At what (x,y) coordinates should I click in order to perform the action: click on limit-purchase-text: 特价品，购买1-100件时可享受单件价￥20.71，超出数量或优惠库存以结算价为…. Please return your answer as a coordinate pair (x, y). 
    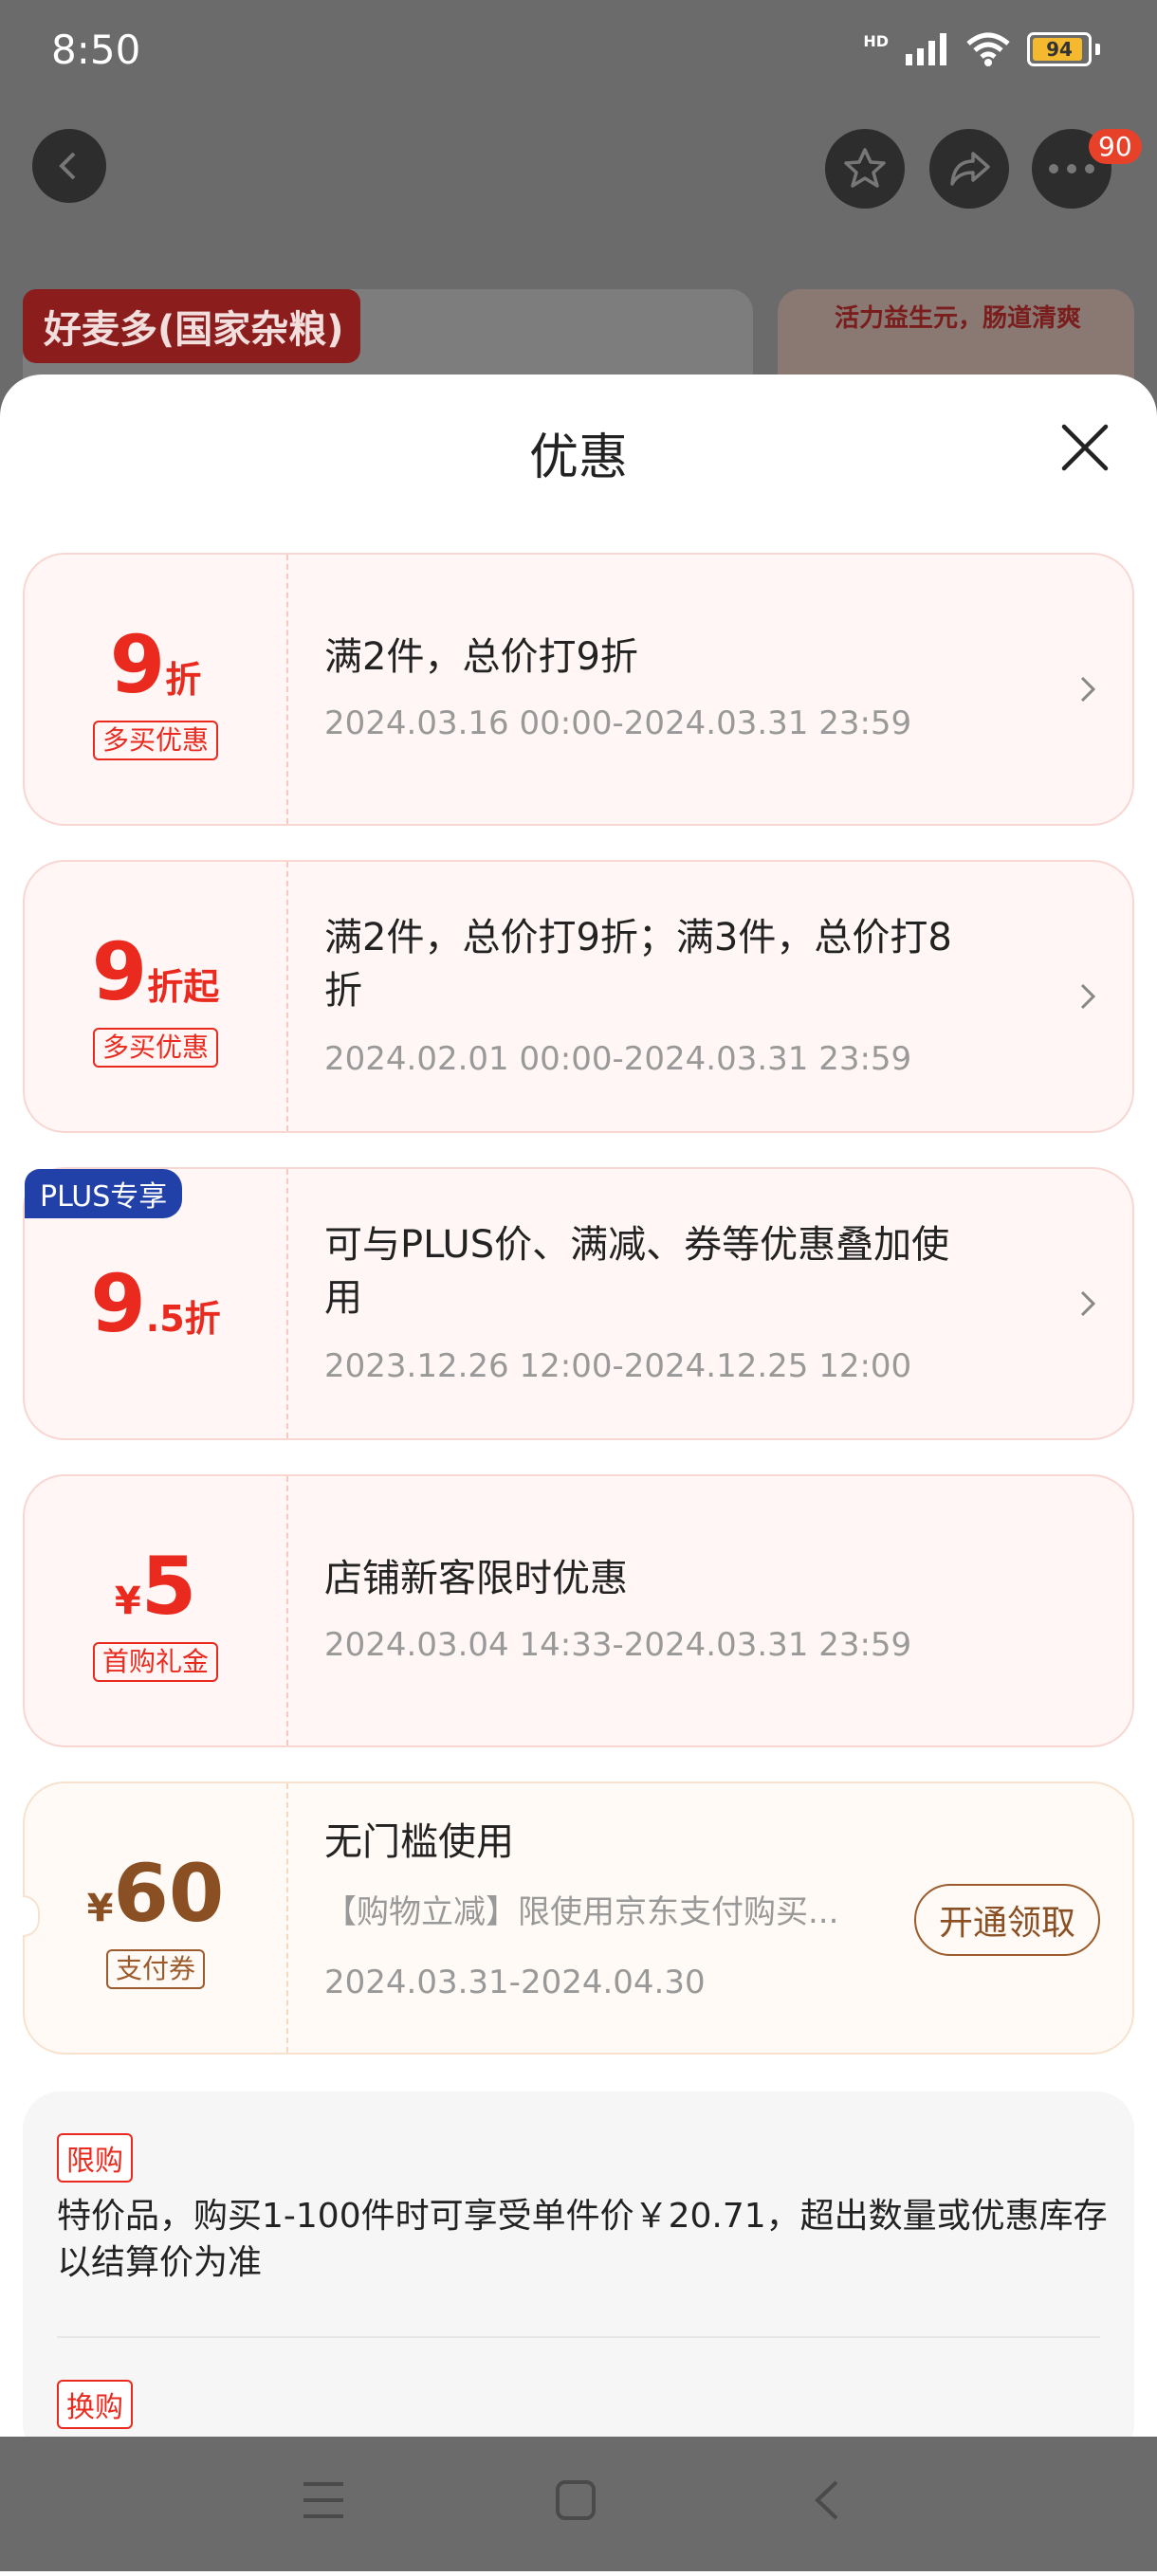
    Looking at the image, I should click on (582, 2239).